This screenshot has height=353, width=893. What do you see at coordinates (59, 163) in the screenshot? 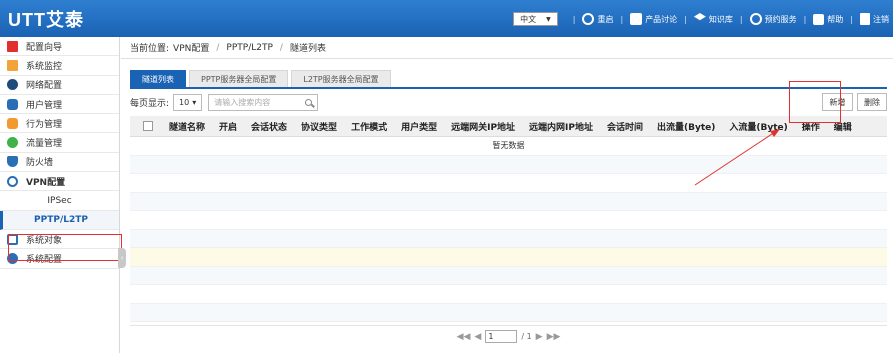
I see `sidebar-item-firewall: 防火墙` at bounding box center [59, 163].